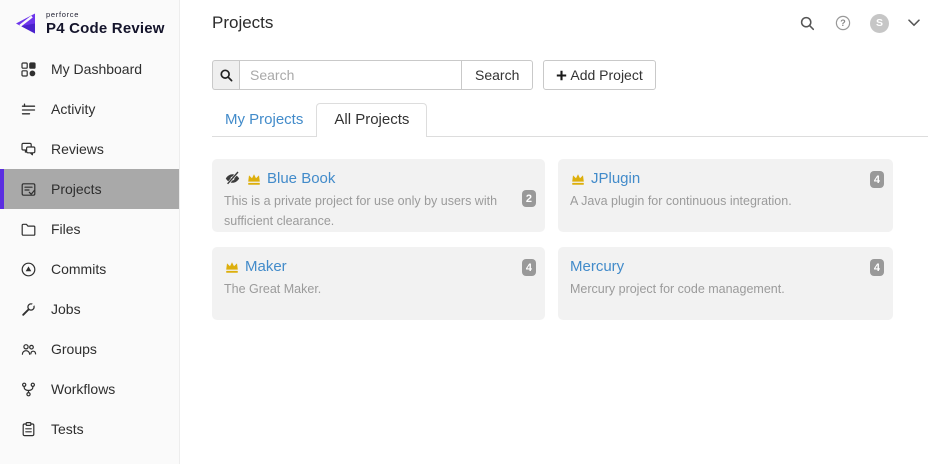 This screenshot has height=464, width=945. Describe the element at coordinates (497, 75) in the screenshot. I see `search-button: Search` at that location.